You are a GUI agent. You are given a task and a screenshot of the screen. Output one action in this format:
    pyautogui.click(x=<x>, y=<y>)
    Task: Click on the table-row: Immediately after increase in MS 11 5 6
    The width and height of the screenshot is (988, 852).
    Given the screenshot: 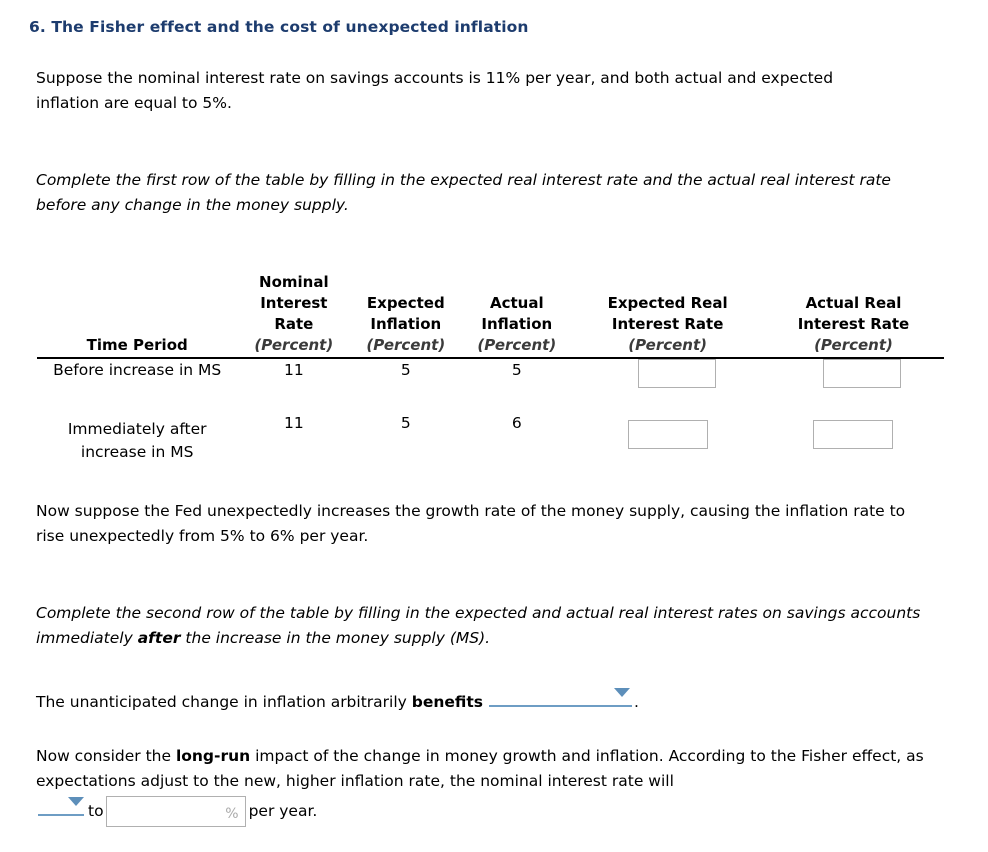 What is the action you would take?
    pyautogui.click(x=490, y=444)
    